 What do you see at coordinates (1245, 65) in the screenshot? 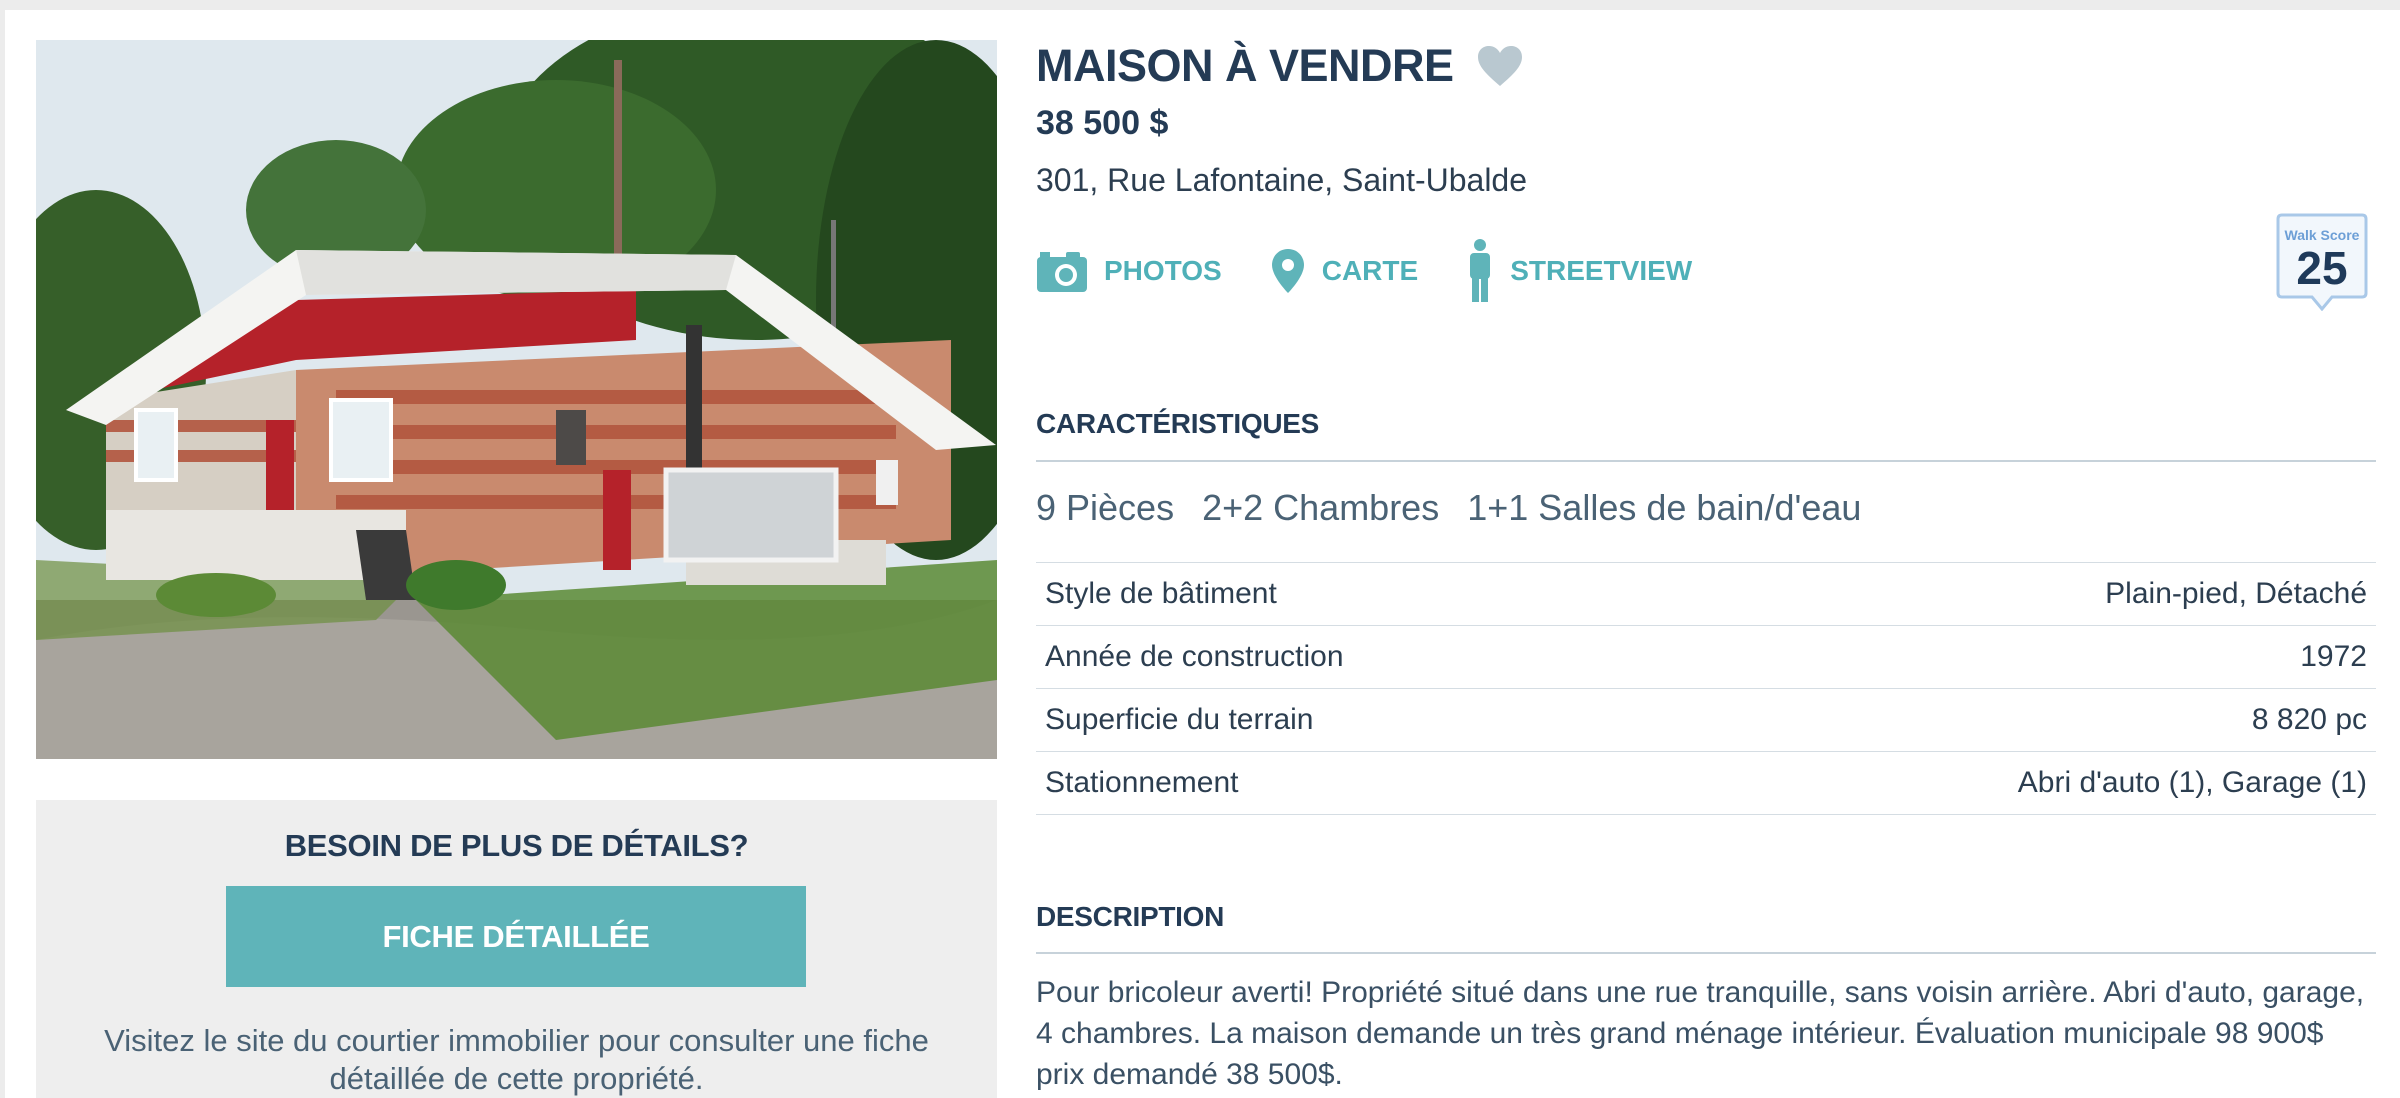
I see `listing-title: MAISON À VENDRE` at bounding box center [1245, 65].